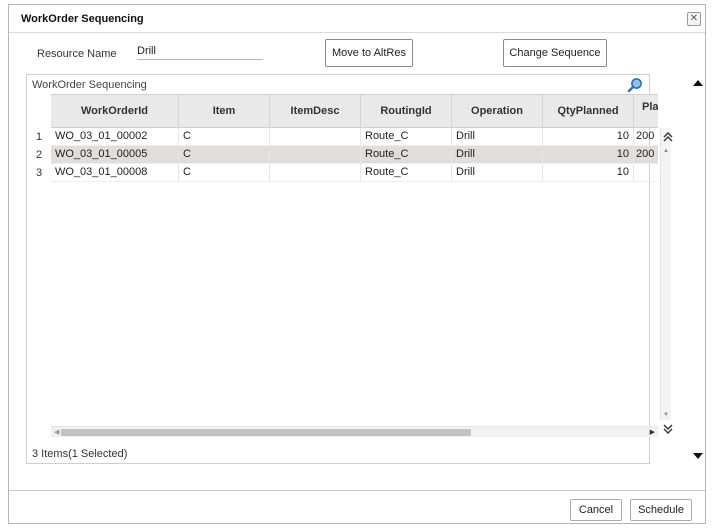  I want to click on scroll-down-arrow-icon: ▼, so click(666, 415).